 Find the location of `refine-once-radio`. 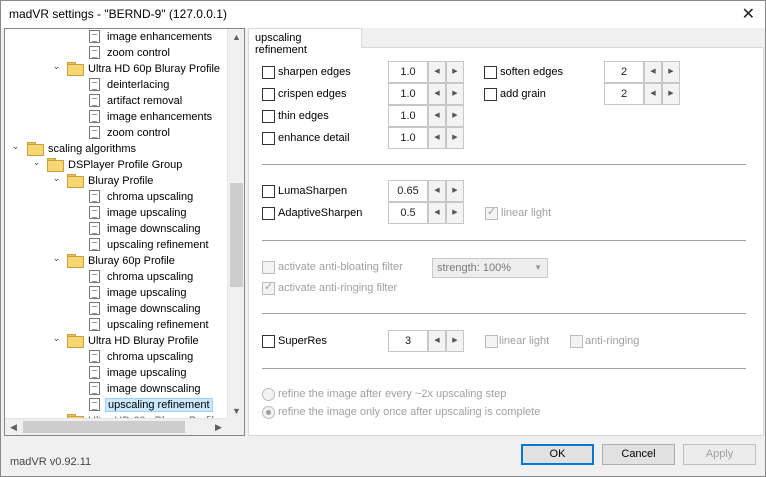

refine-once-radio is located at coordinates (268, 412).